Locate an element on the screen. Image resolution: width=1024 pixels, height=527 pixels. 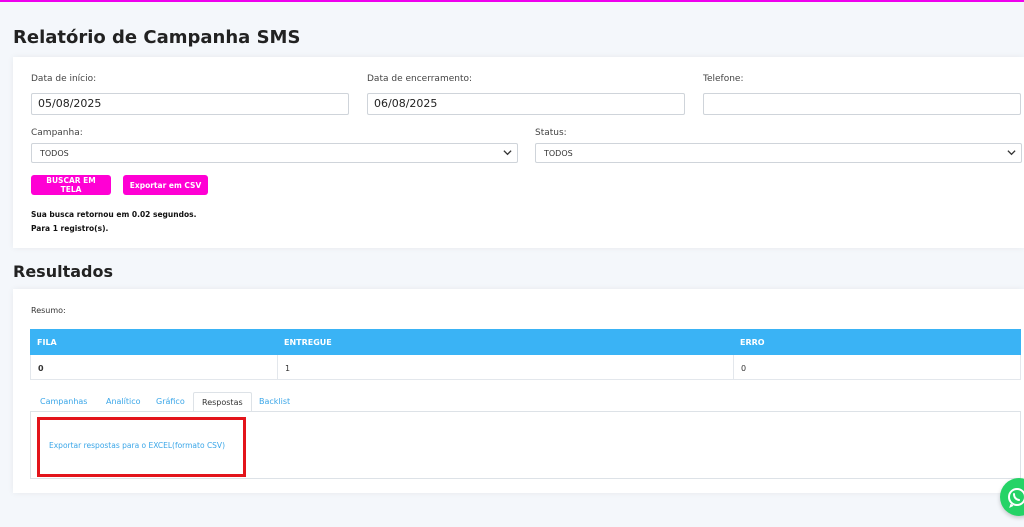
end-date-input: 06/08/2025 is located at coordinates (526, 104).